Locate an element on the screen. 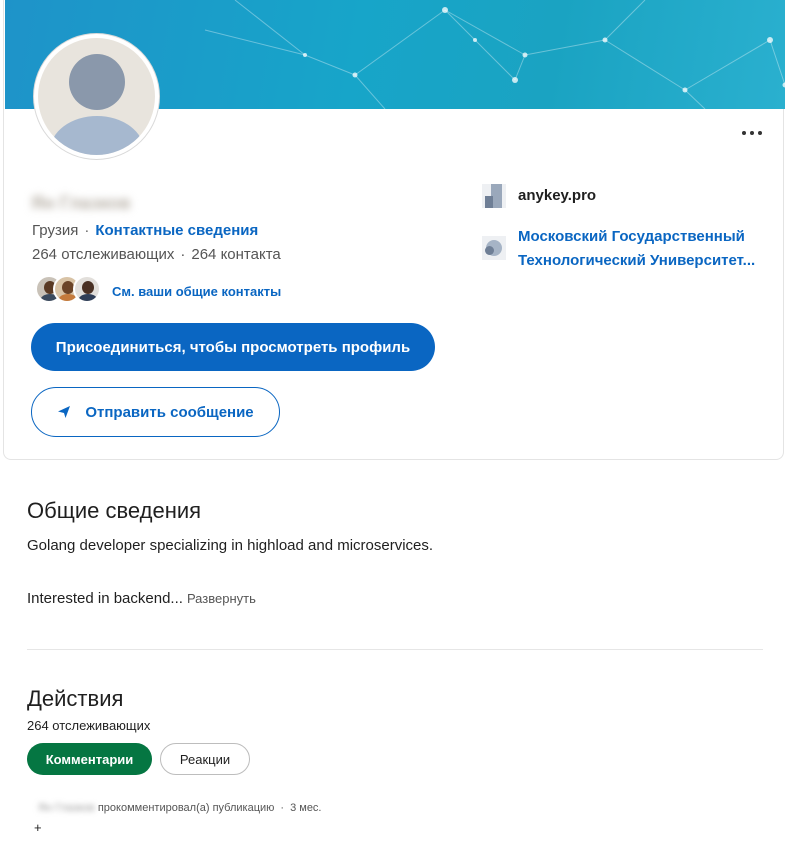  activity-time: 3 мес. is located at coordinates (306, 808).